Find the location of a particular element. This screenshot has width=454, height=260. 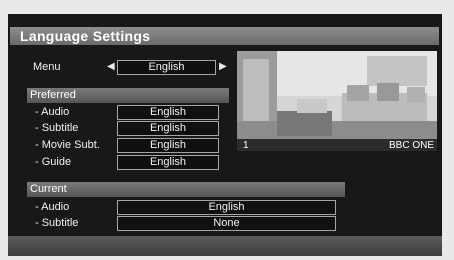

footer-bar is located at coordinates (225, 246).